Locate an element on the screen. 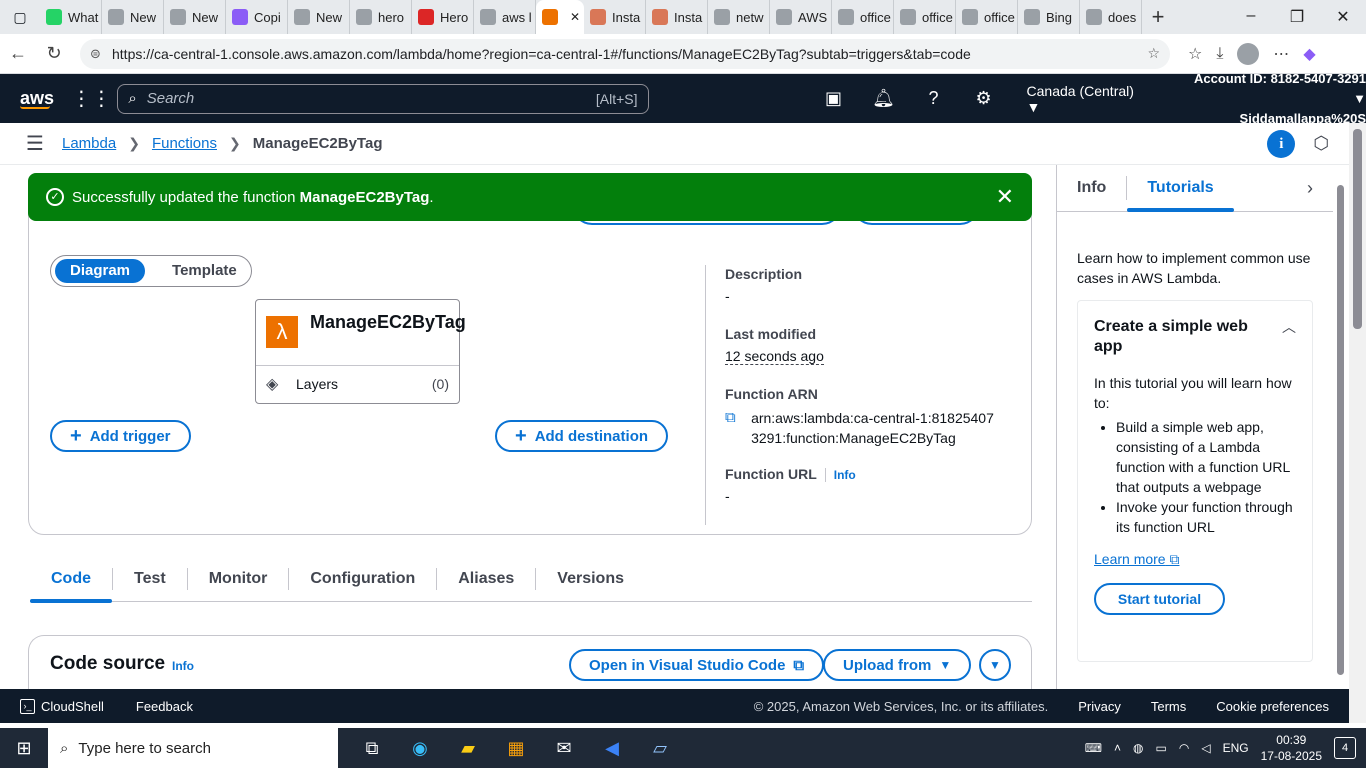 The image size is (1366, 768). settings-gear-icon: ⚙ is located at coordinates (984, 98).